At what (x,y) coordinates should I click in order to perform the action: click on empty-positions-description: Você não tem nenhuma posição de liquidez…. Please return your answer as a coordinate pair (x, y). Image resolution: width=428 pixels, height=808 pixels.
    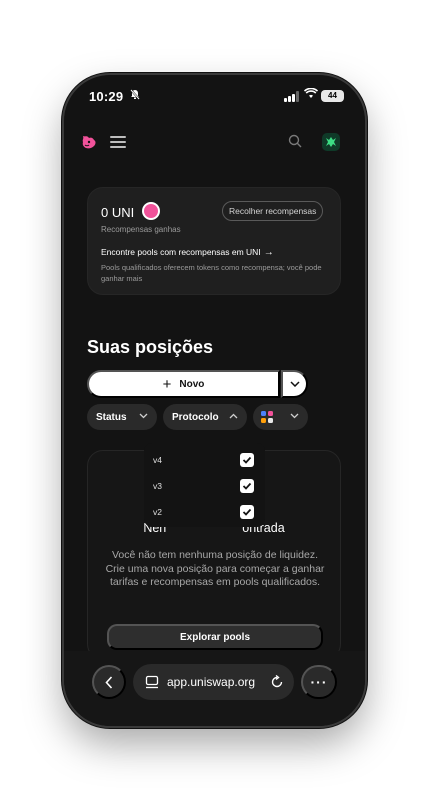
    Looking at the image, I should click on (215, 568).